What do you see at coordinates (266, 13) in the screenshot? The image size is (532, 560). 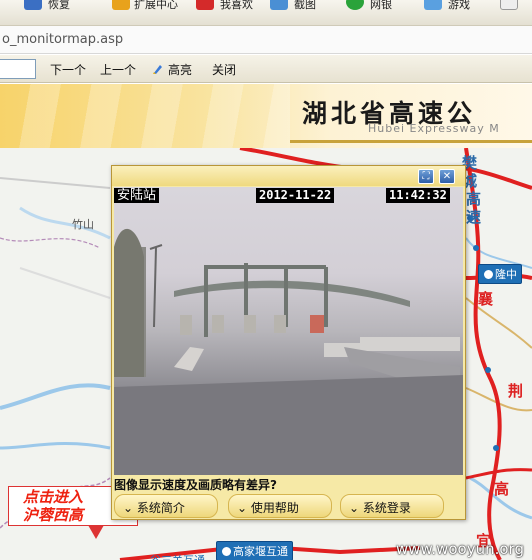 I see `browser-toolbar: 恢复 扩展中心 我喜欢 截图 网银 游戏` at bounding box center [266, 13].